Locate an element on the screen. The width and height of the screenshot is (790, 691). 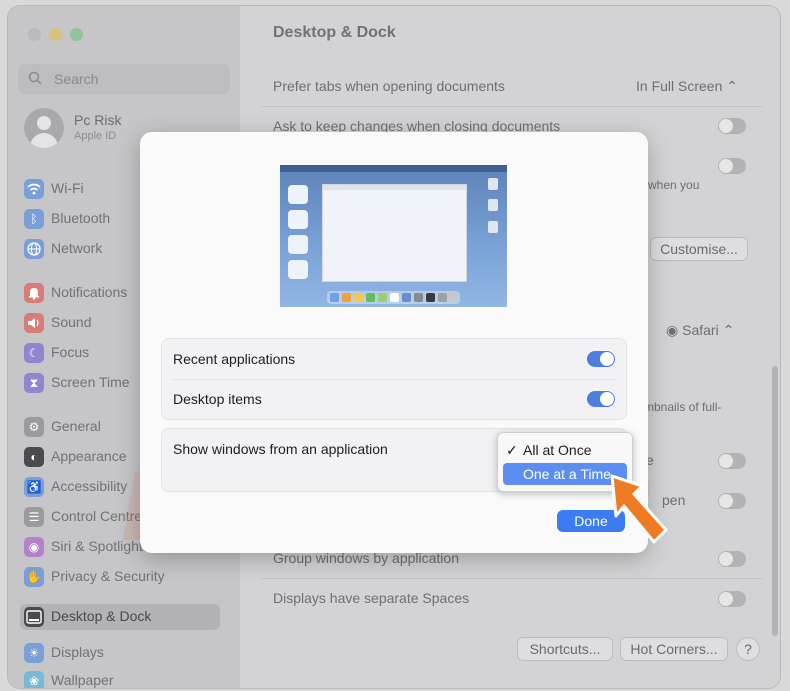
prefer-tabs-select: In Full Screen ⌃ is located at coordinates (687, 86).